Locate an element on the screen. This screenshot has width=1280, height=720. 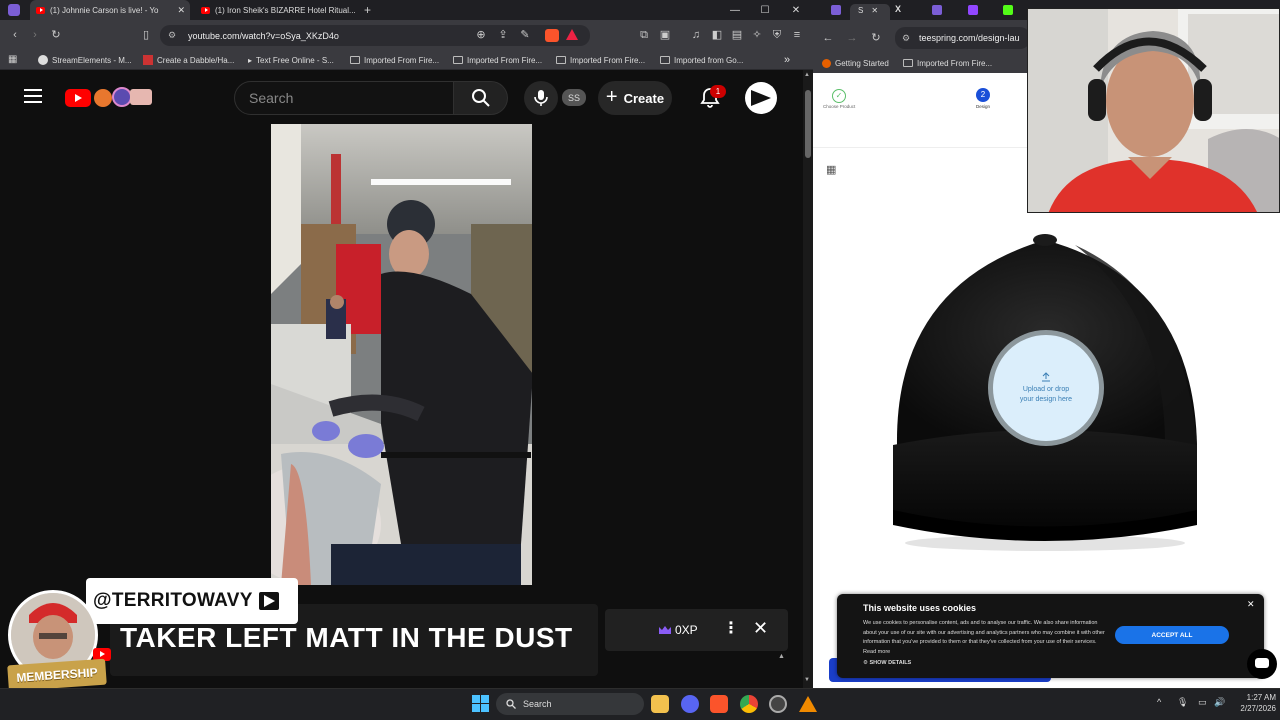
forward-icon: › is located at coordinates (35, 35).